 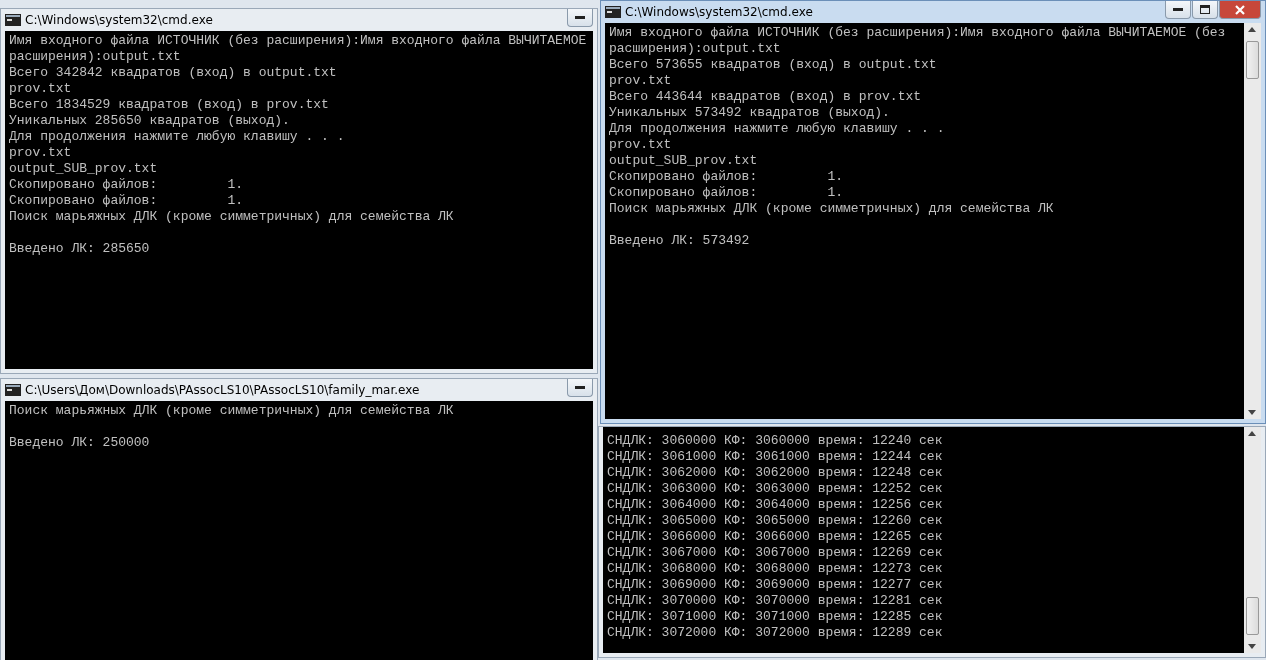 I want to click on console-line: СНДЛК: 3070000 КФ: 3070000 время: 12281 сек, so click(x=775, y=601).